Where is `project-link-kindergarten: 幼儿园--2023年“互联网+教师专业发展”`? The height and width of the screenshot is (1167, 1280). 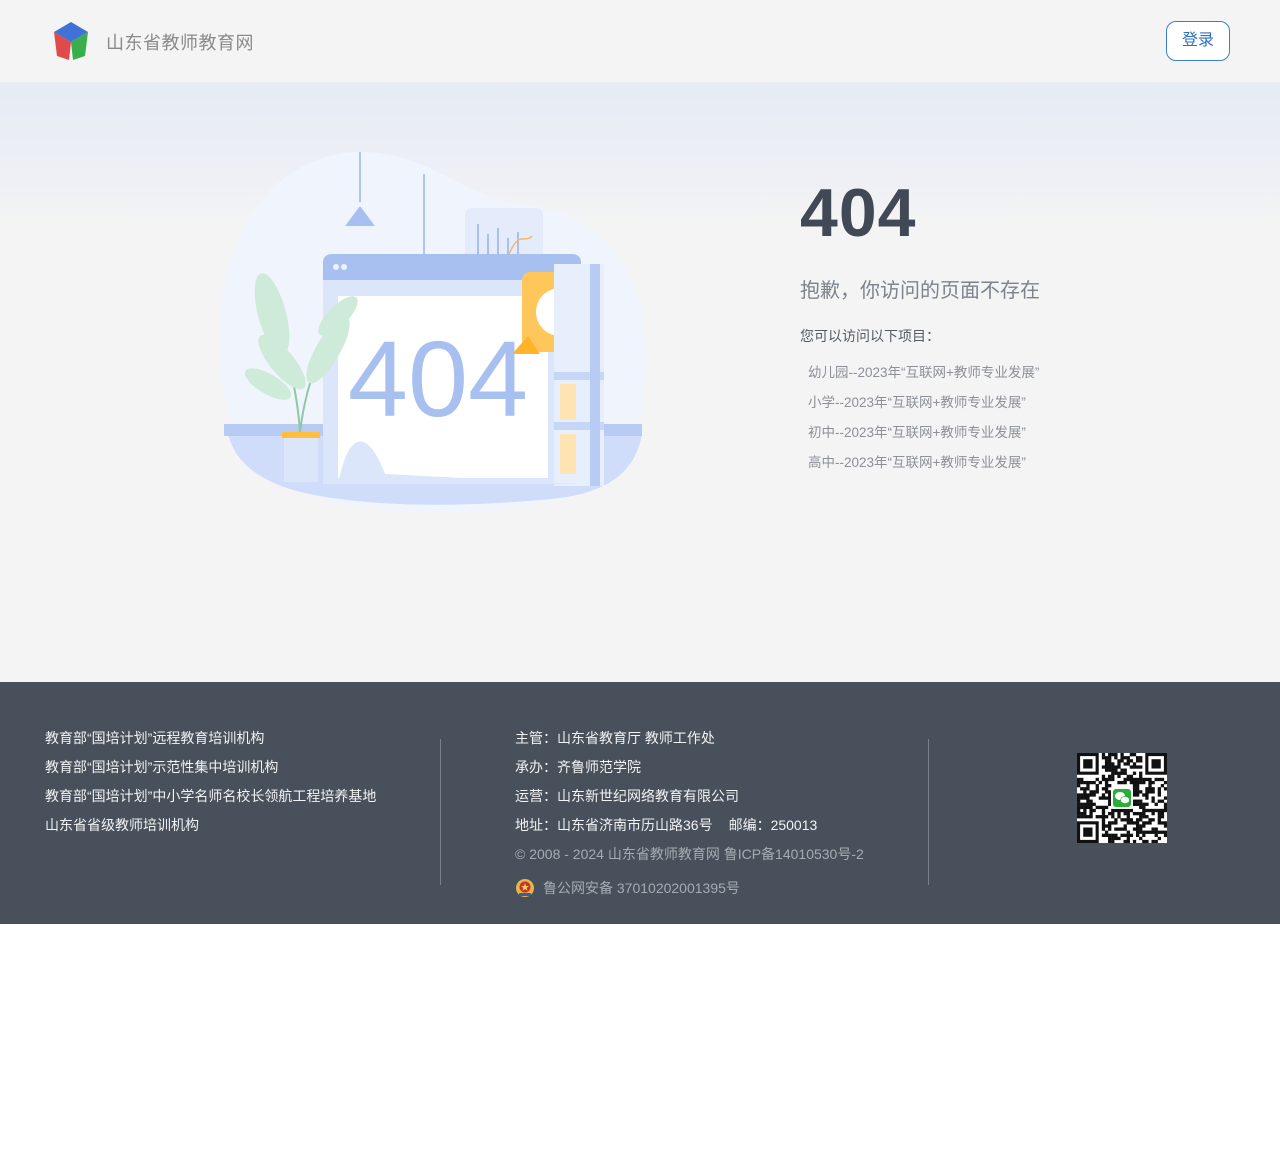
project-link-kindergarten: 幼儿园--2023年“互联网+教师专业发展” is located at coordinates (923, 377).